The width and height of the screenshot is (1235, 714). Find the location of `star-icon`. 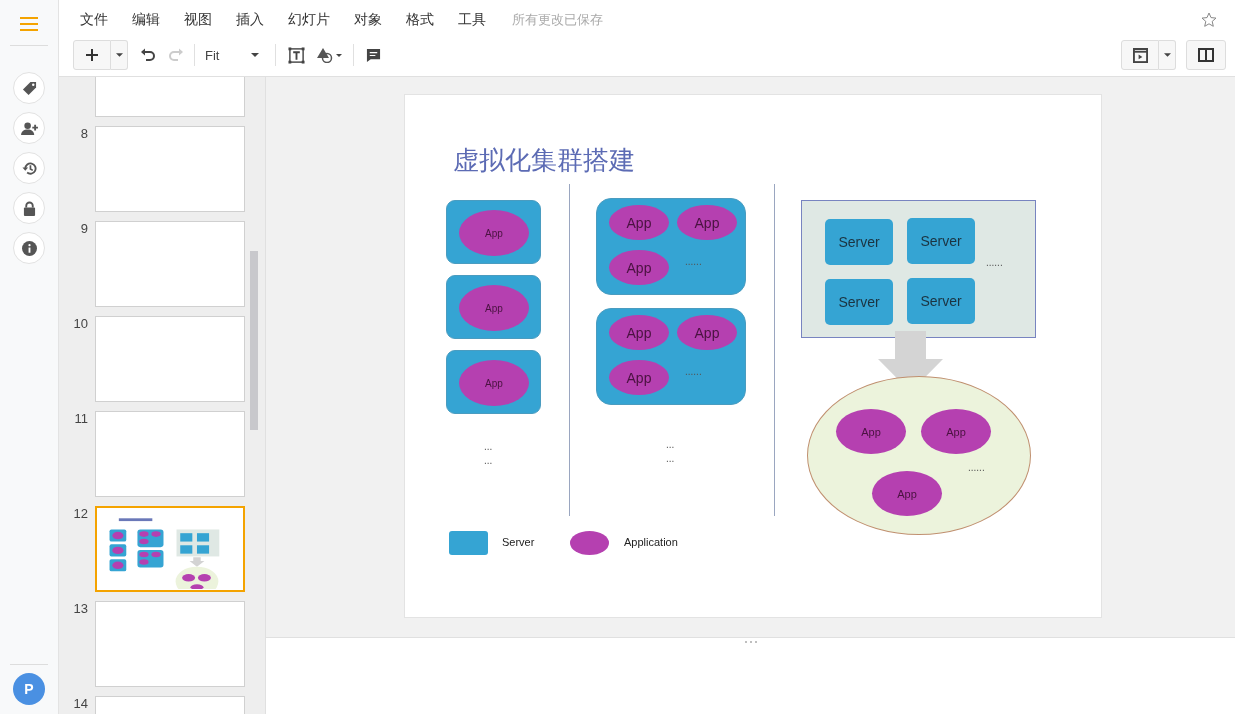

star-icon is located at coordinates (1209, 20).